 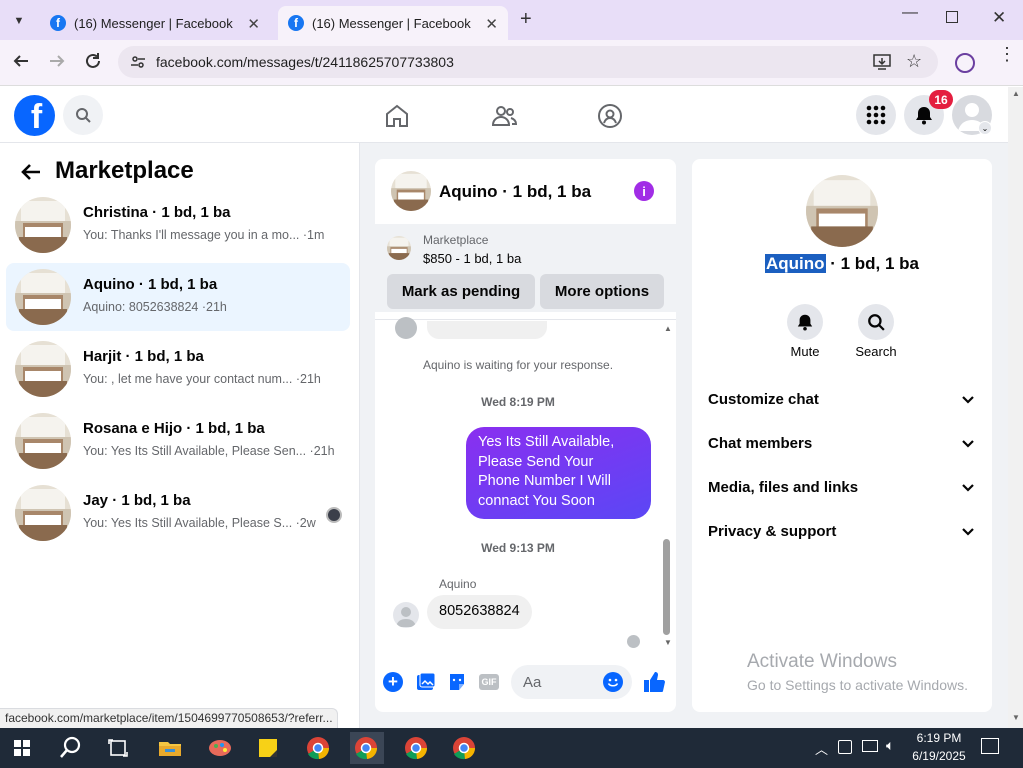 I want to click on account-chevron-icon: ⌄, so click(x=985, y=128).